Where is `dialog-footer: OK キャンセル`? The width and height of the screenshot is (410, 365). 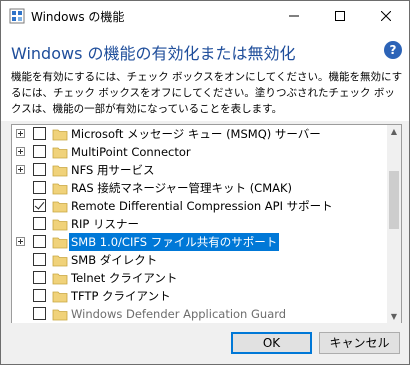
dialog-footer: OK キャンセル is located at coordinates (205, 343).